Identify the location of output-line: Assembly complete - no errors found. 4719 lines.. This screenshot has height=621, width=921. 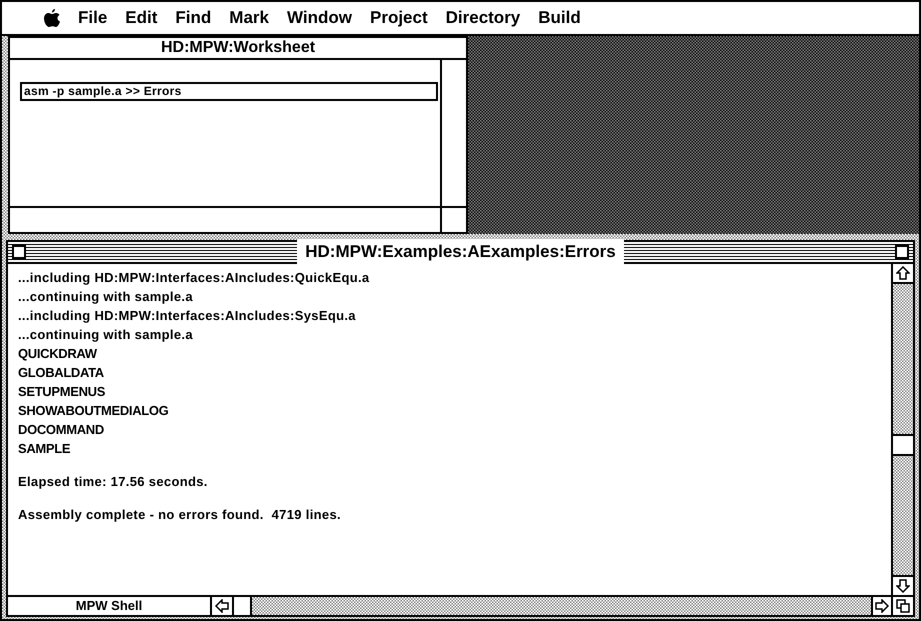
(180, 515).